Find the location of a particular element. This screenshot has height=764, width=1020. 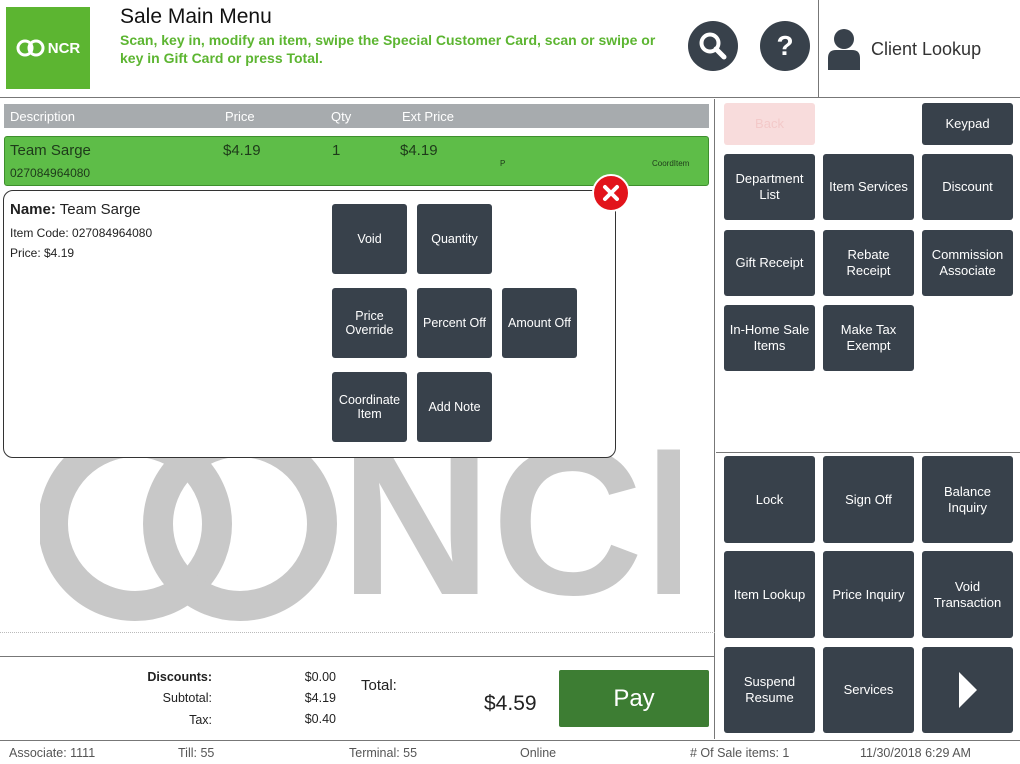

balance-inquiry-button: Balance Inquiry is located at coordinates (967, 499).